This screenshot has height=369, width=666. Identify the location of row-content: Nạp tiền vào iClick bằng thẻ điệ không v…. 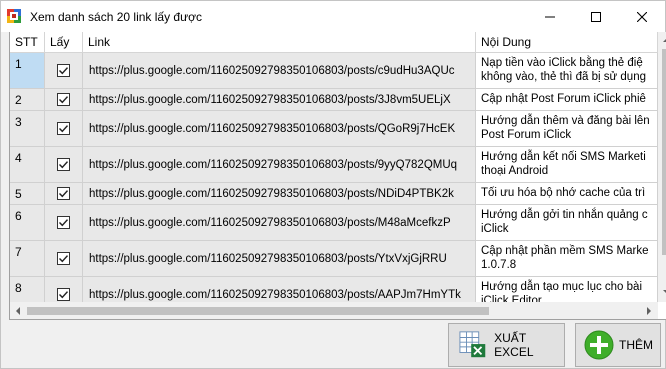
(567, 71).